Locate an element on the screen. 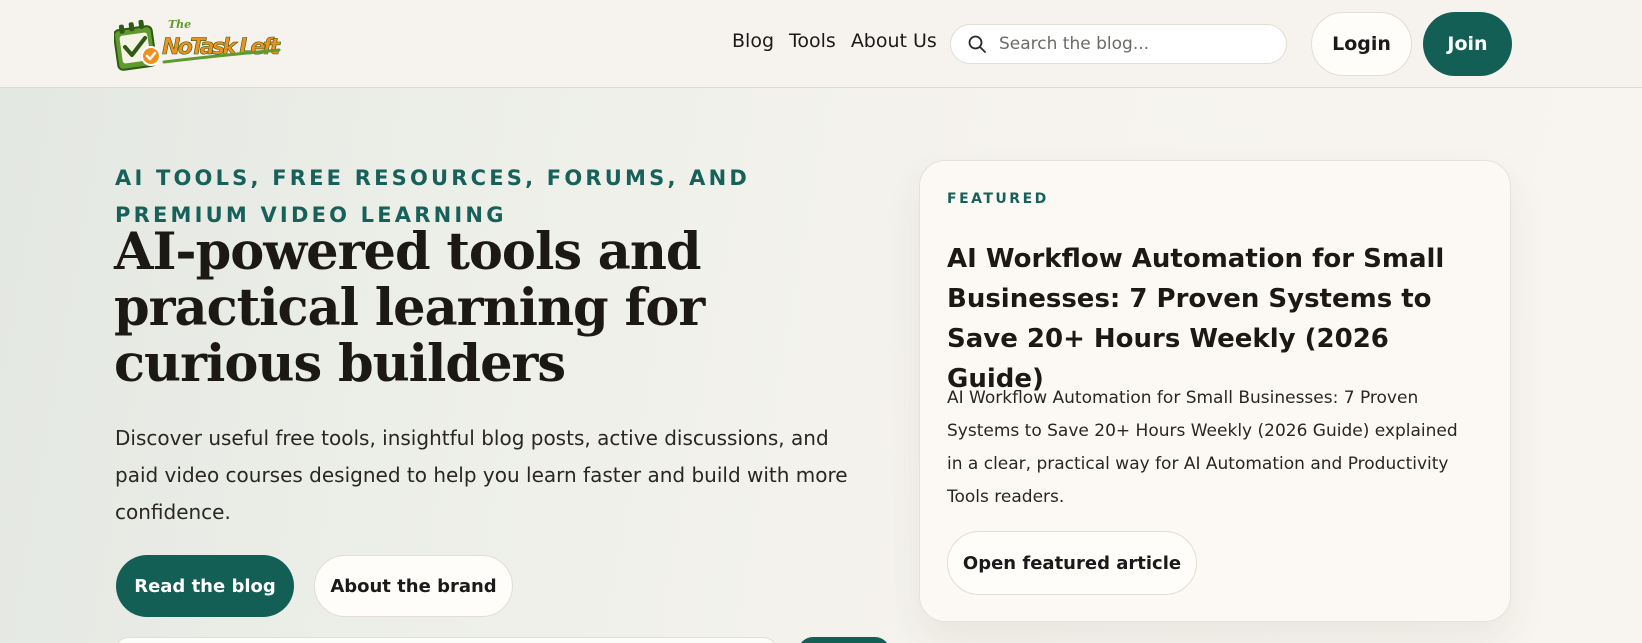 The width and height of the screenshot is (1642, 643). about-brand-button: About the brand is located at coordinates (413, 586).